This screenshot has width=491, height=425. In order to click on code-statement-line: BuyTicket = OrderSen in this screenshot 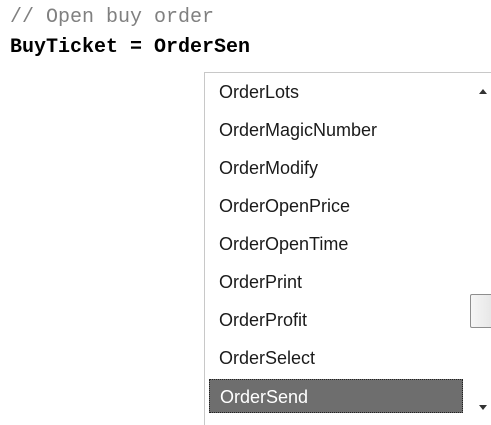, I will do `click(130, 48)`.